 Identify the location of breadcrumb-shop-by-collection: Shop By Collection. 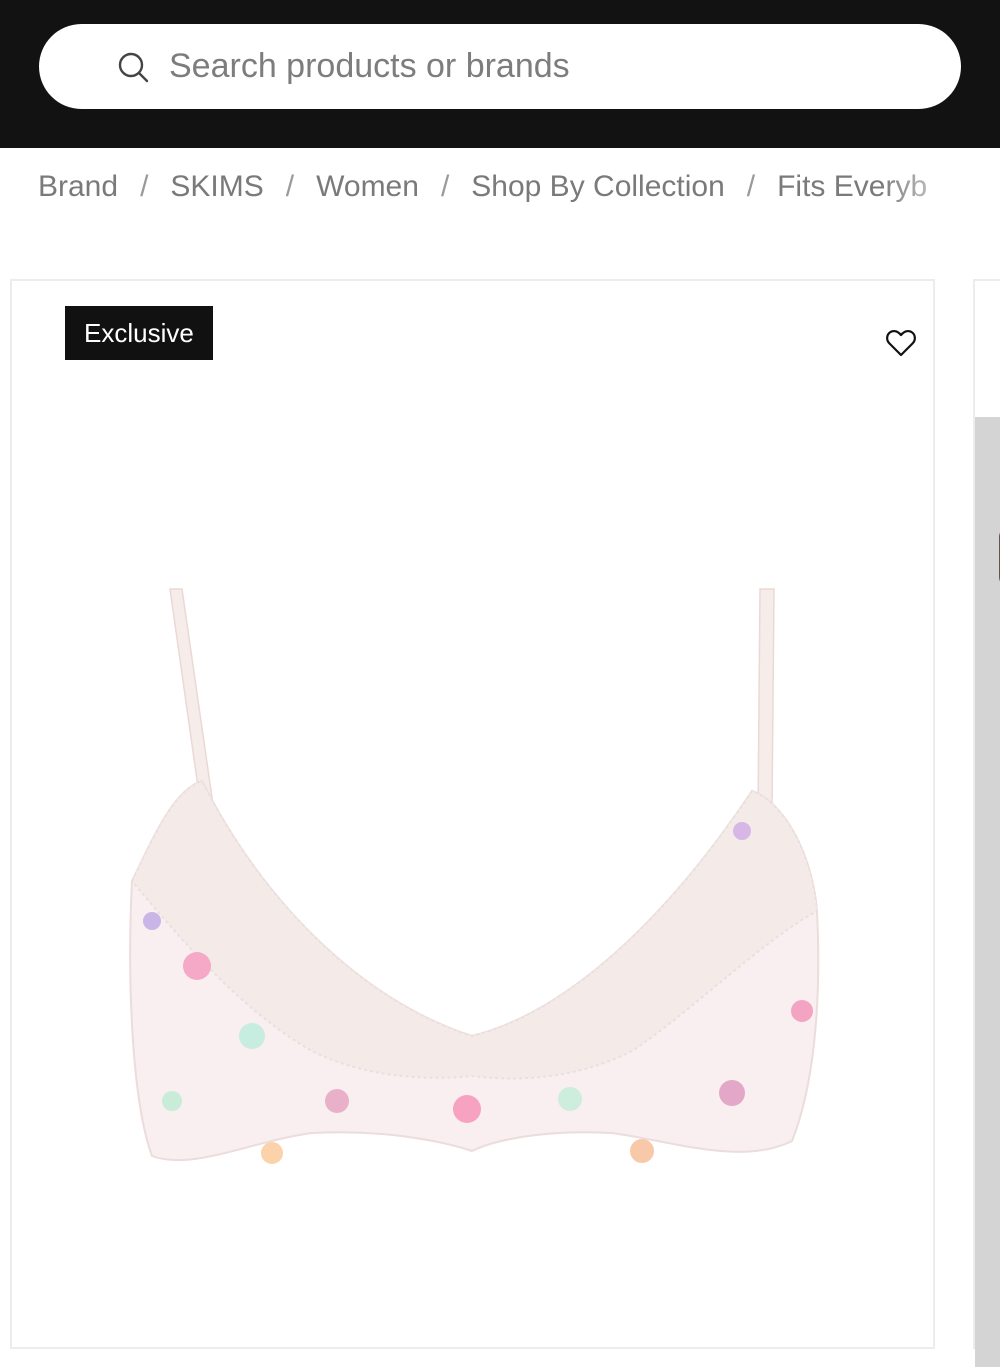
(597, 187).